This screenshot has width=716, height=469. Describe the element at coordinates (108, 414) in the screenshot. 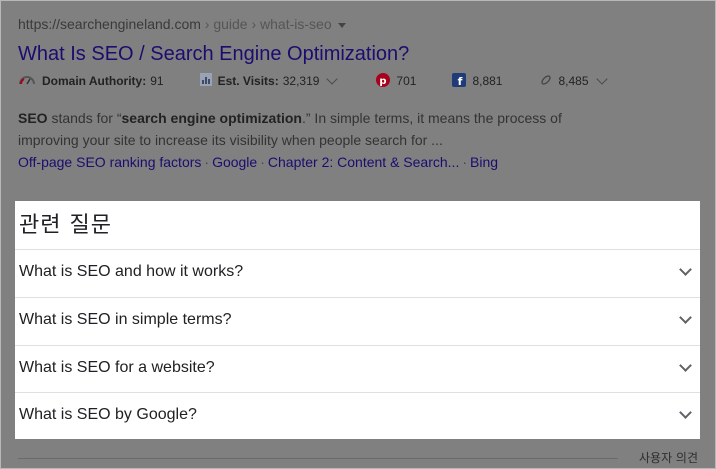

I see `related-question-text: What is SEO by Google?` at that location.